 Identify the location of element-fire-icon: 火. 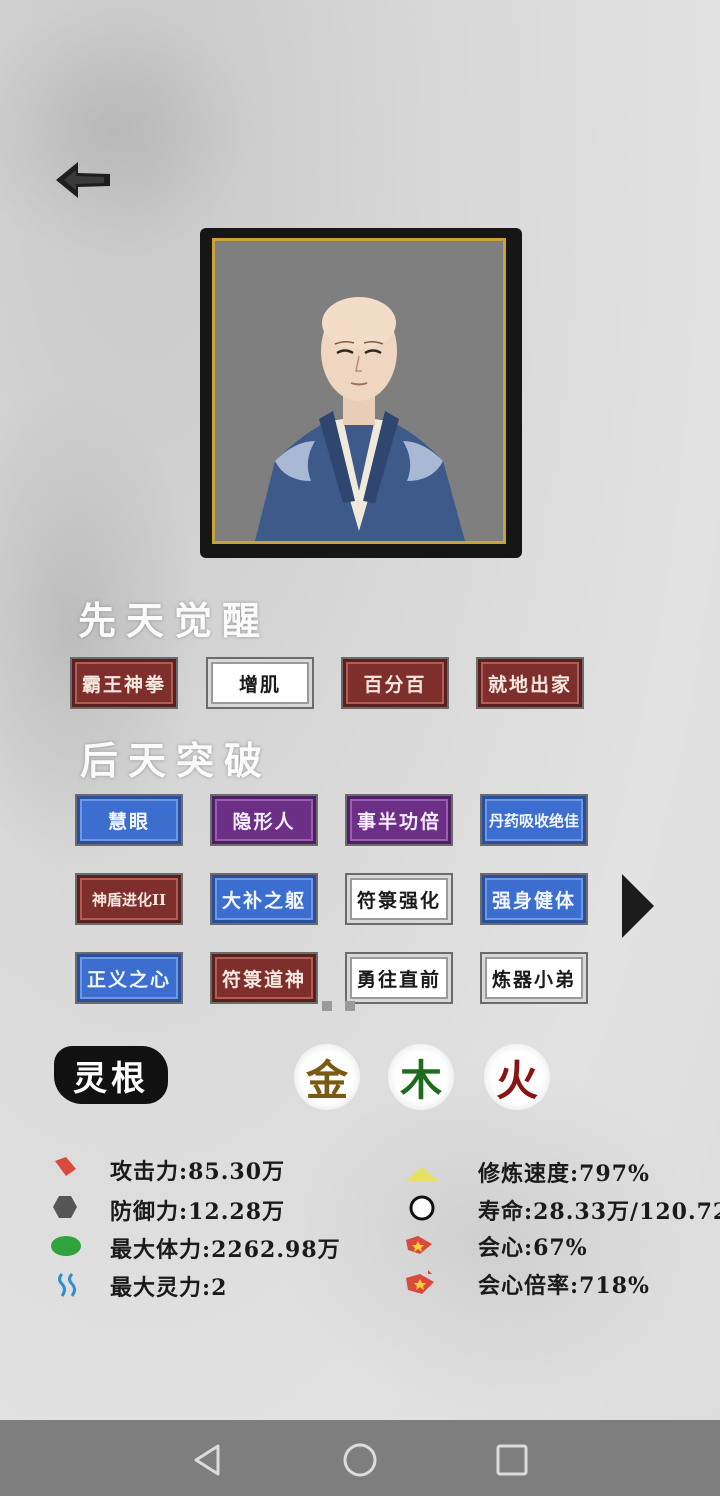
(517, 1077).